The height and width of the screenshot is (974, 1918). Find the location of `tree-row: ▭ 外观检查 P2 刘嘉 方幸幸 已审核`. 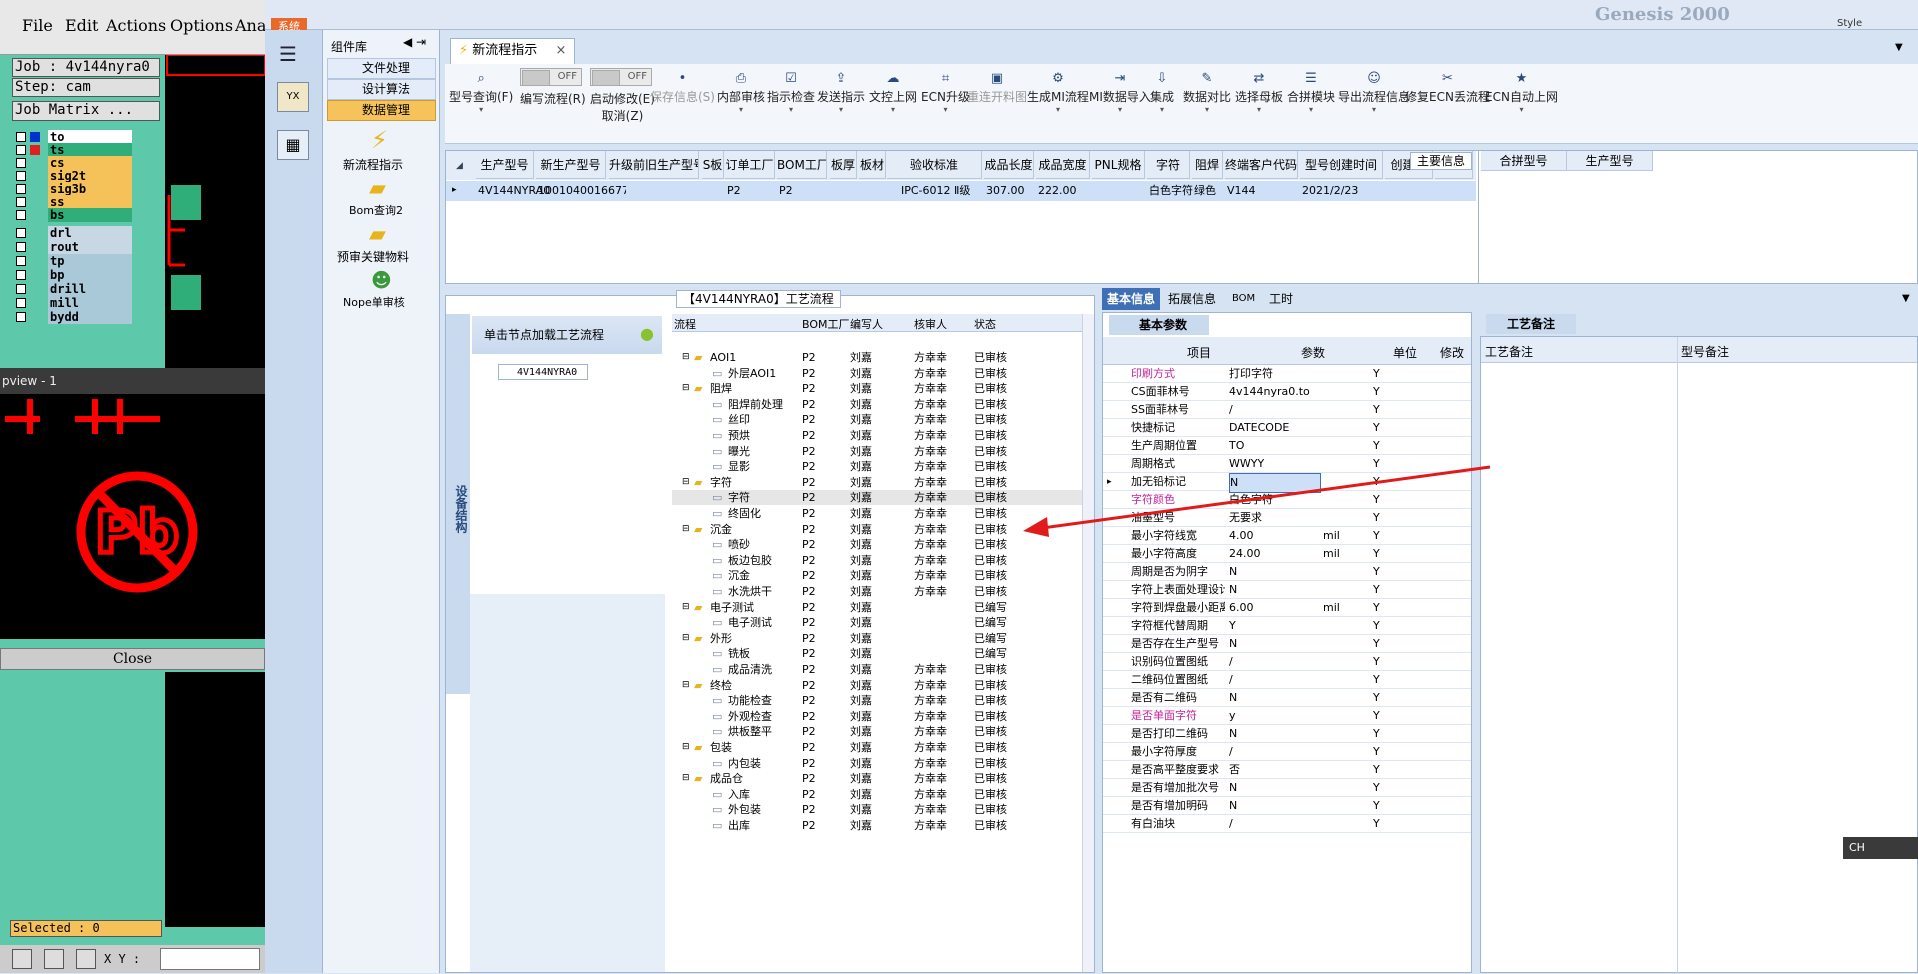

tree-row: ▭ 外观检查 P2 刘嘉 方幸幸 已审核 is located at coordinates (877, 716).